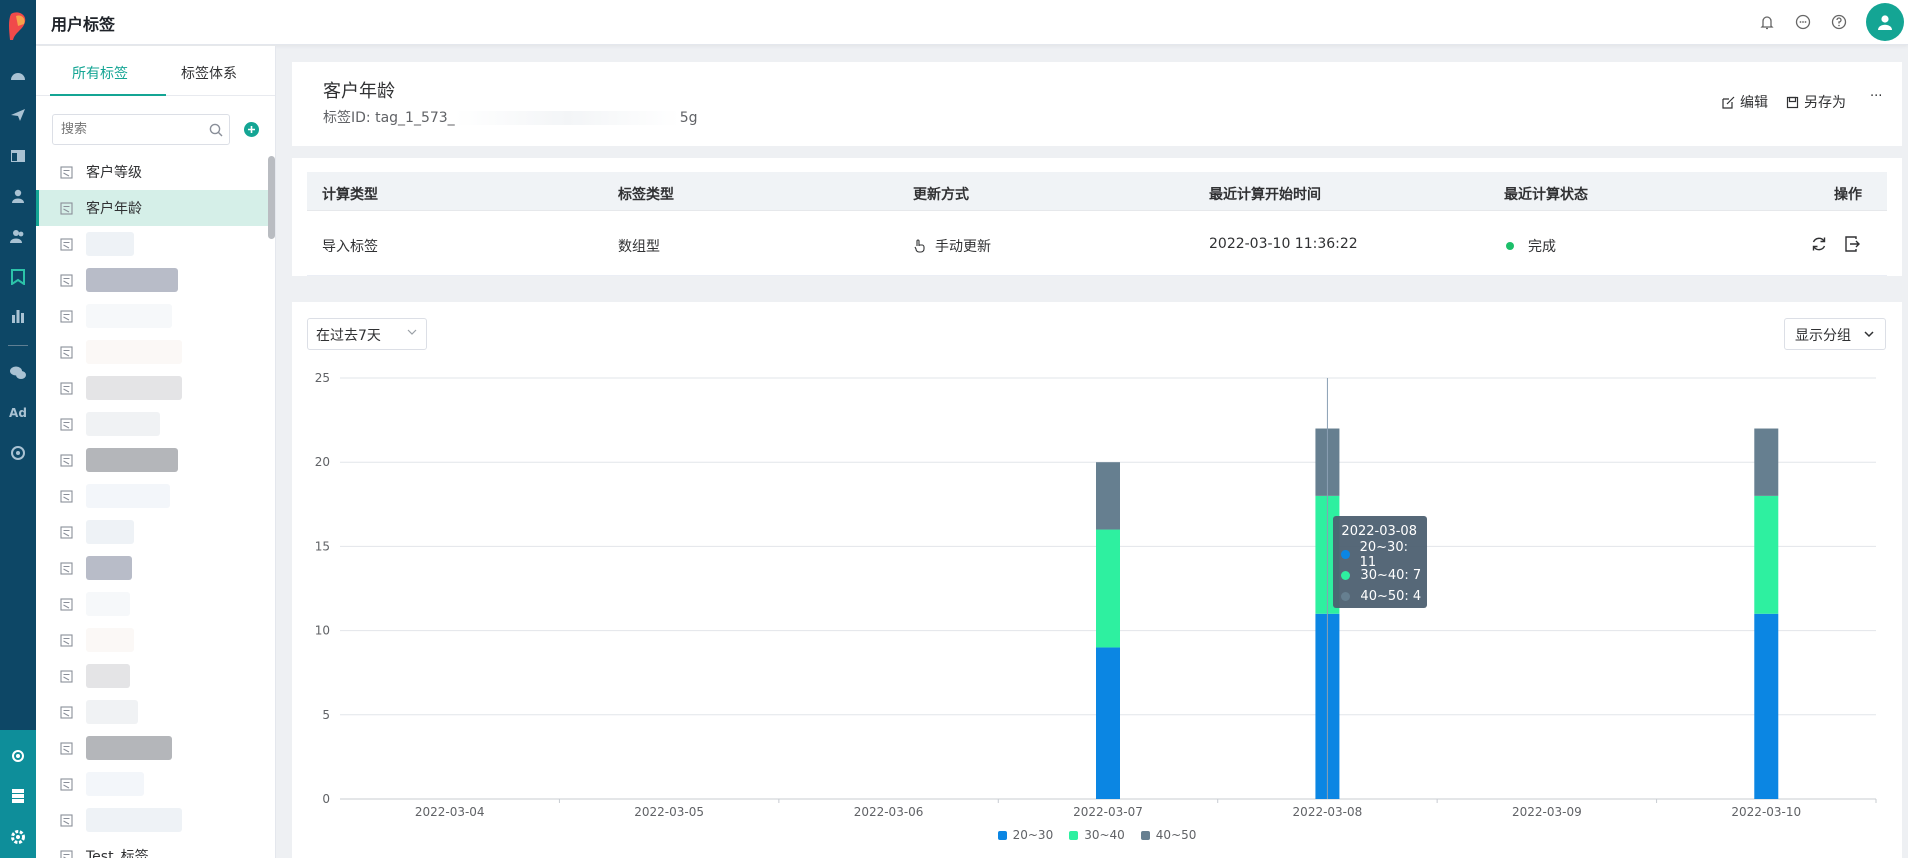  Describe the element at coordinates (18, 156) in the screenshot. I see `table-icon` at that location.